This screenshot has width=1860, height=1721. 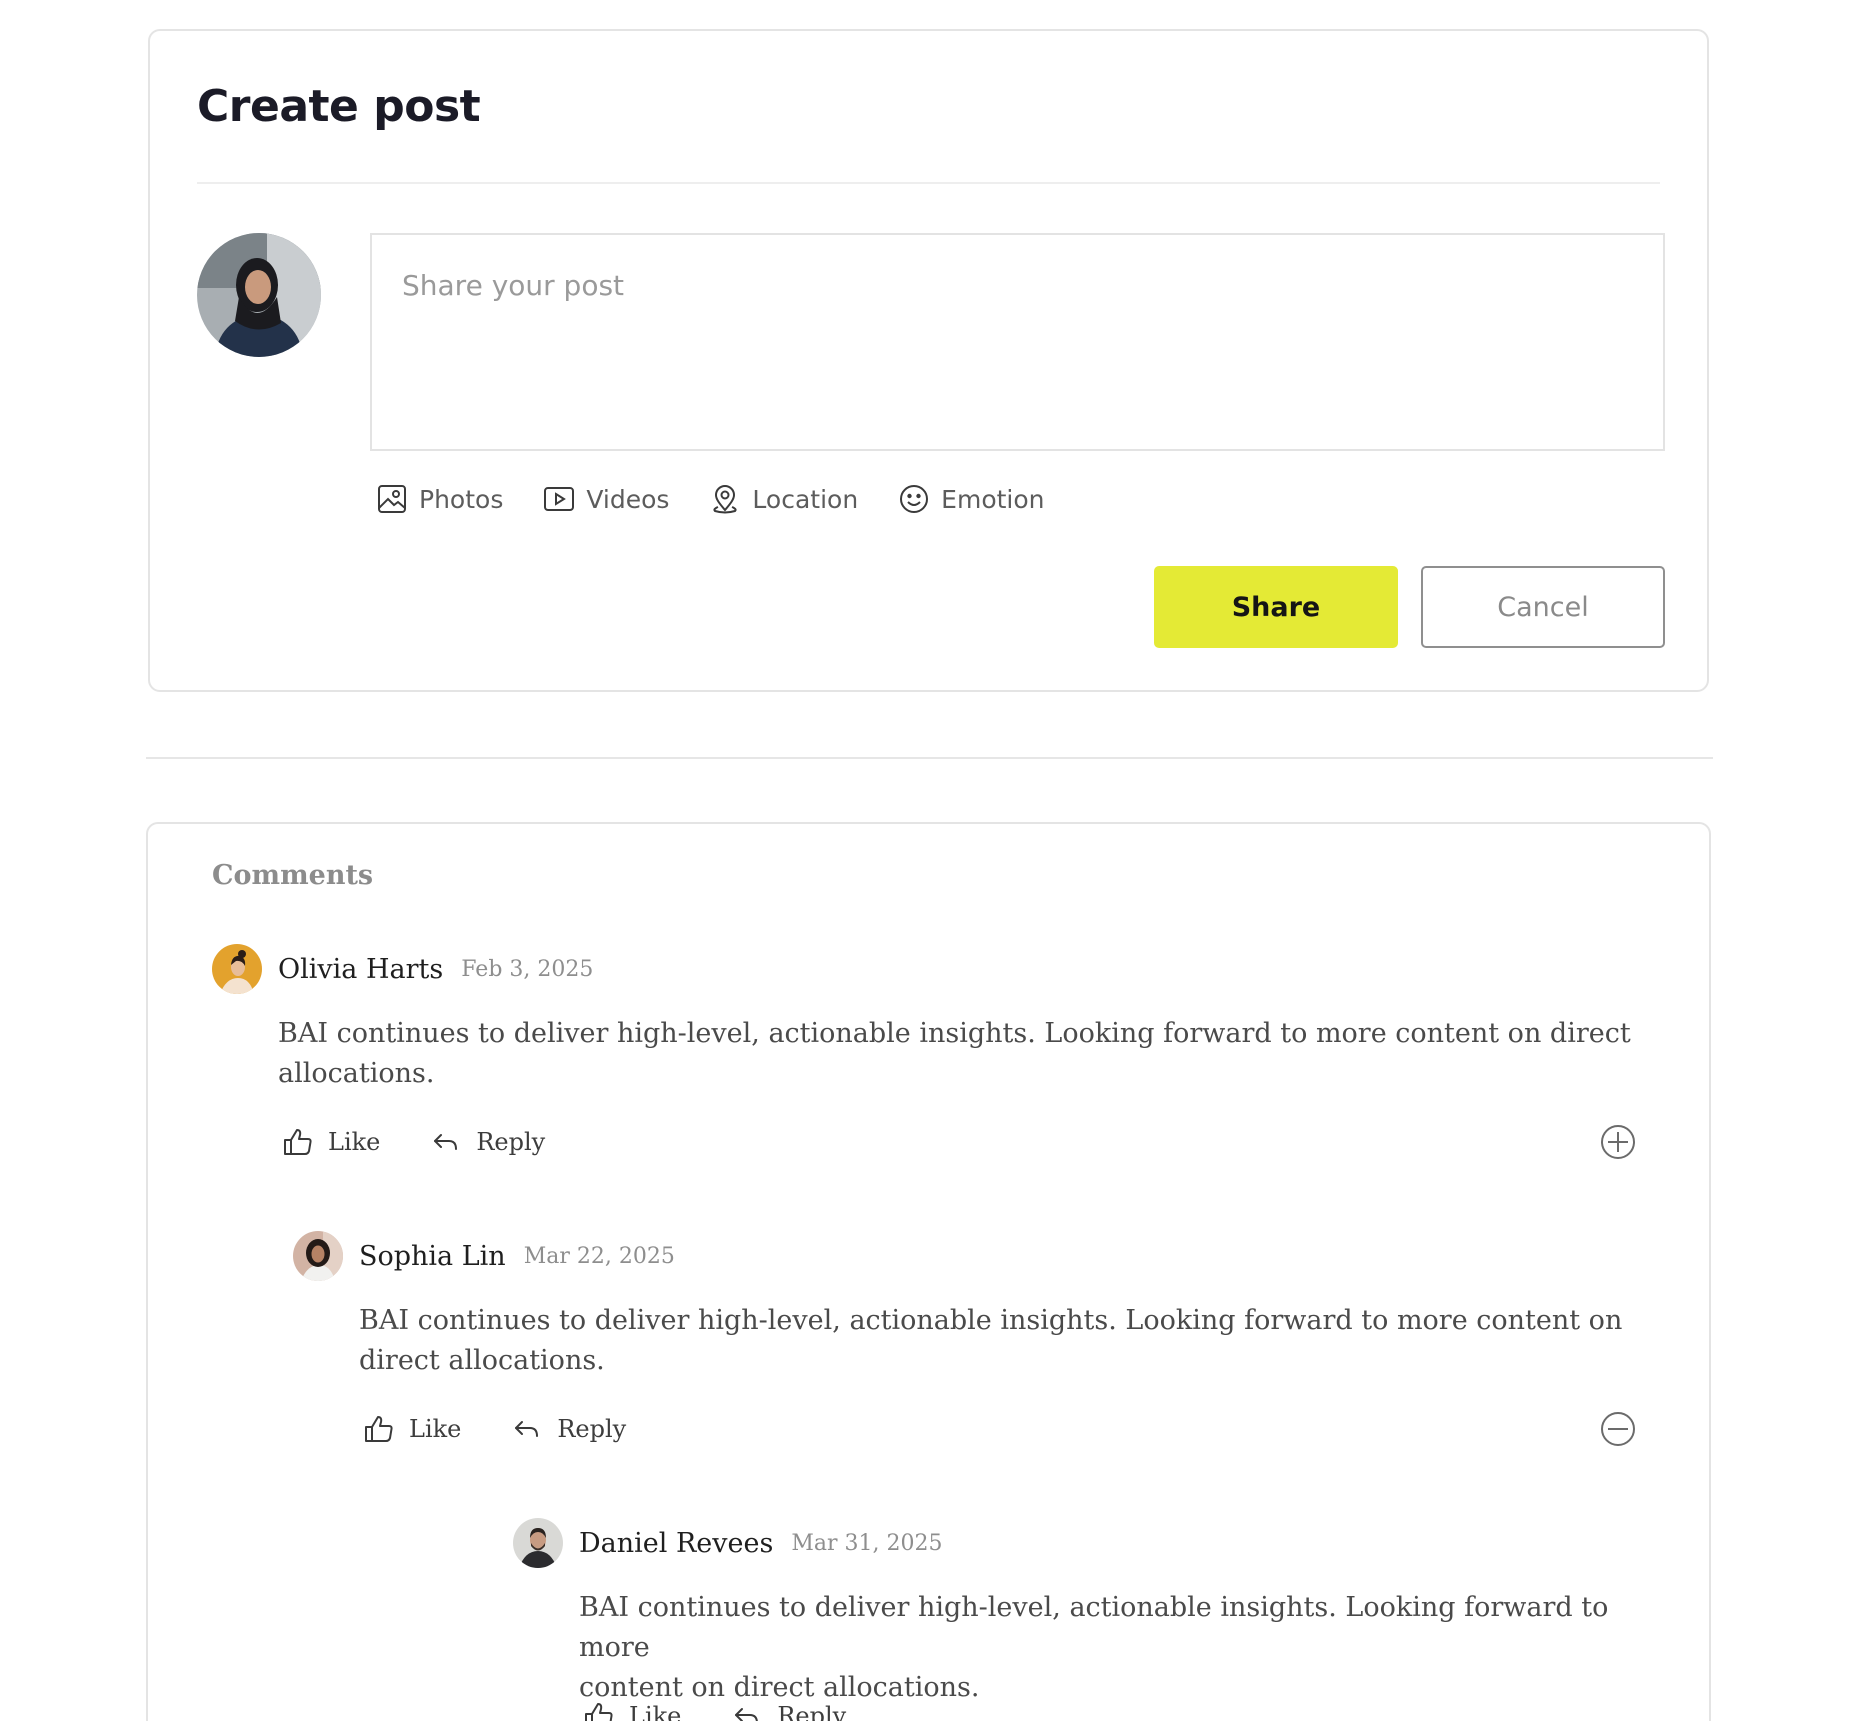 I want to click on comment-body-line: direct allocations., so click(x=482, y=1360).